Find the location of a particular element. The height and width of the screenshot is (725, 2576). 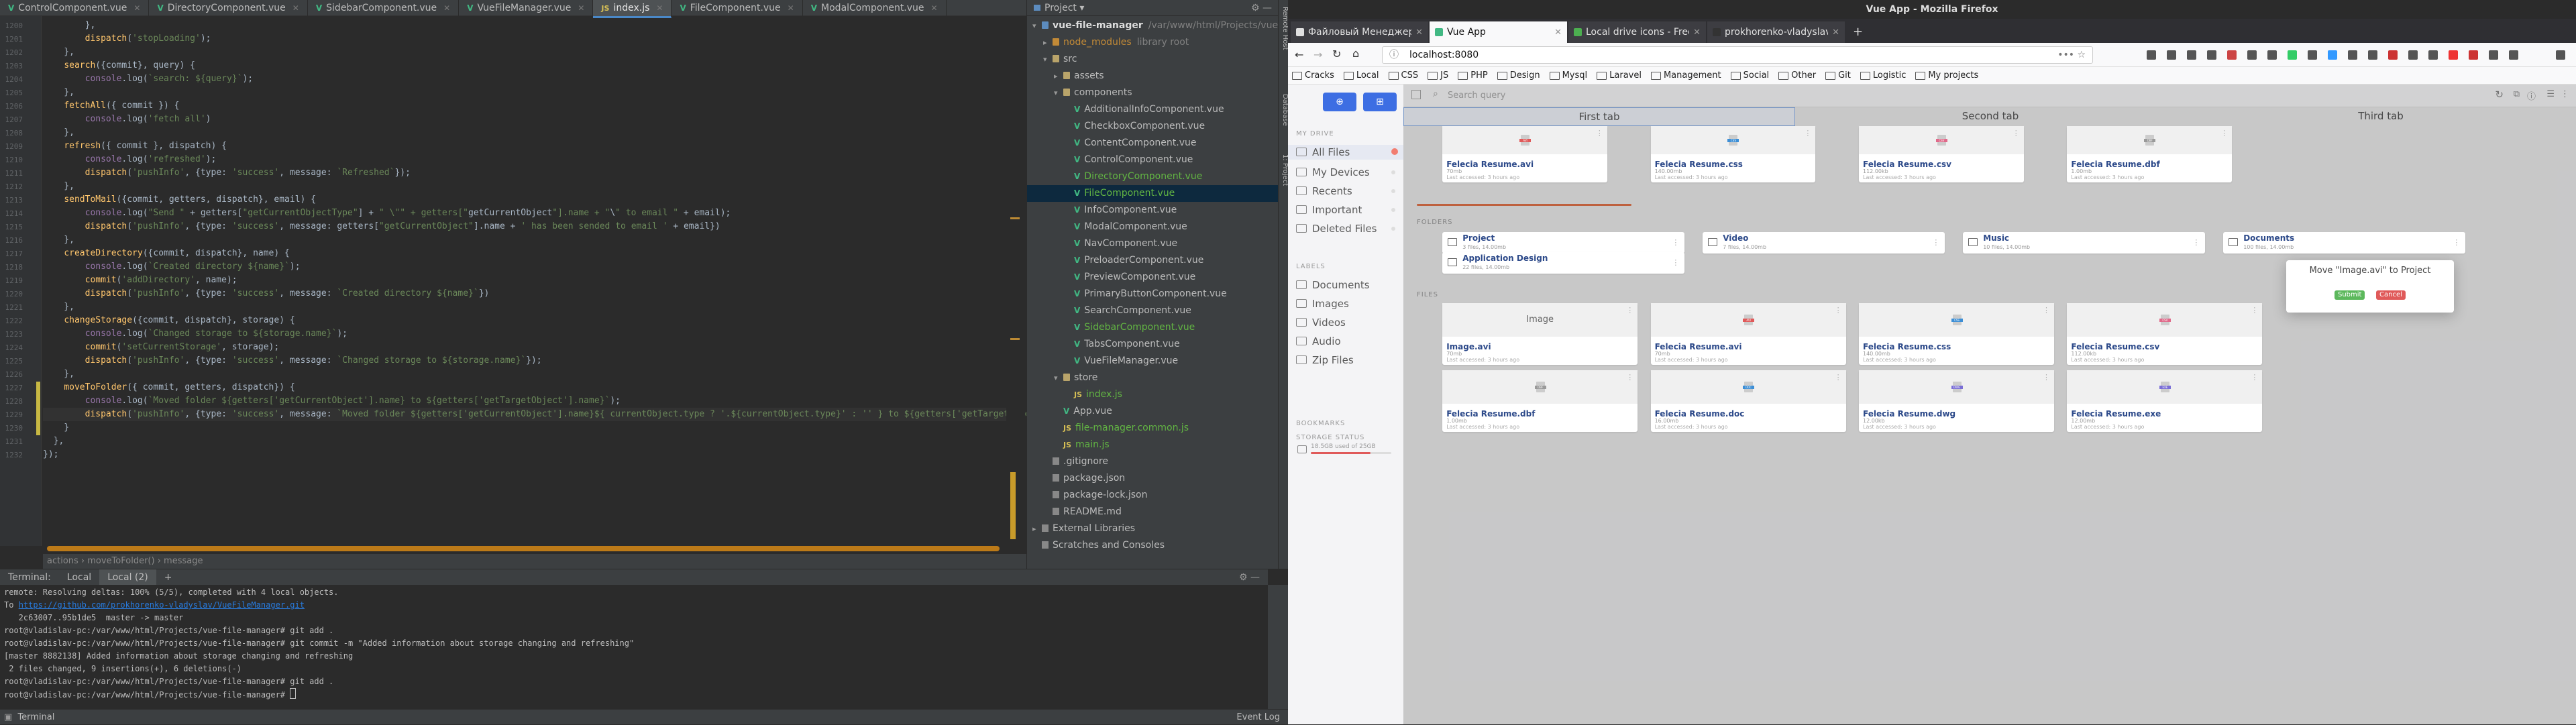

project-tree-item: V SidebarComponent.vue is located at coordinates (1171, 327).